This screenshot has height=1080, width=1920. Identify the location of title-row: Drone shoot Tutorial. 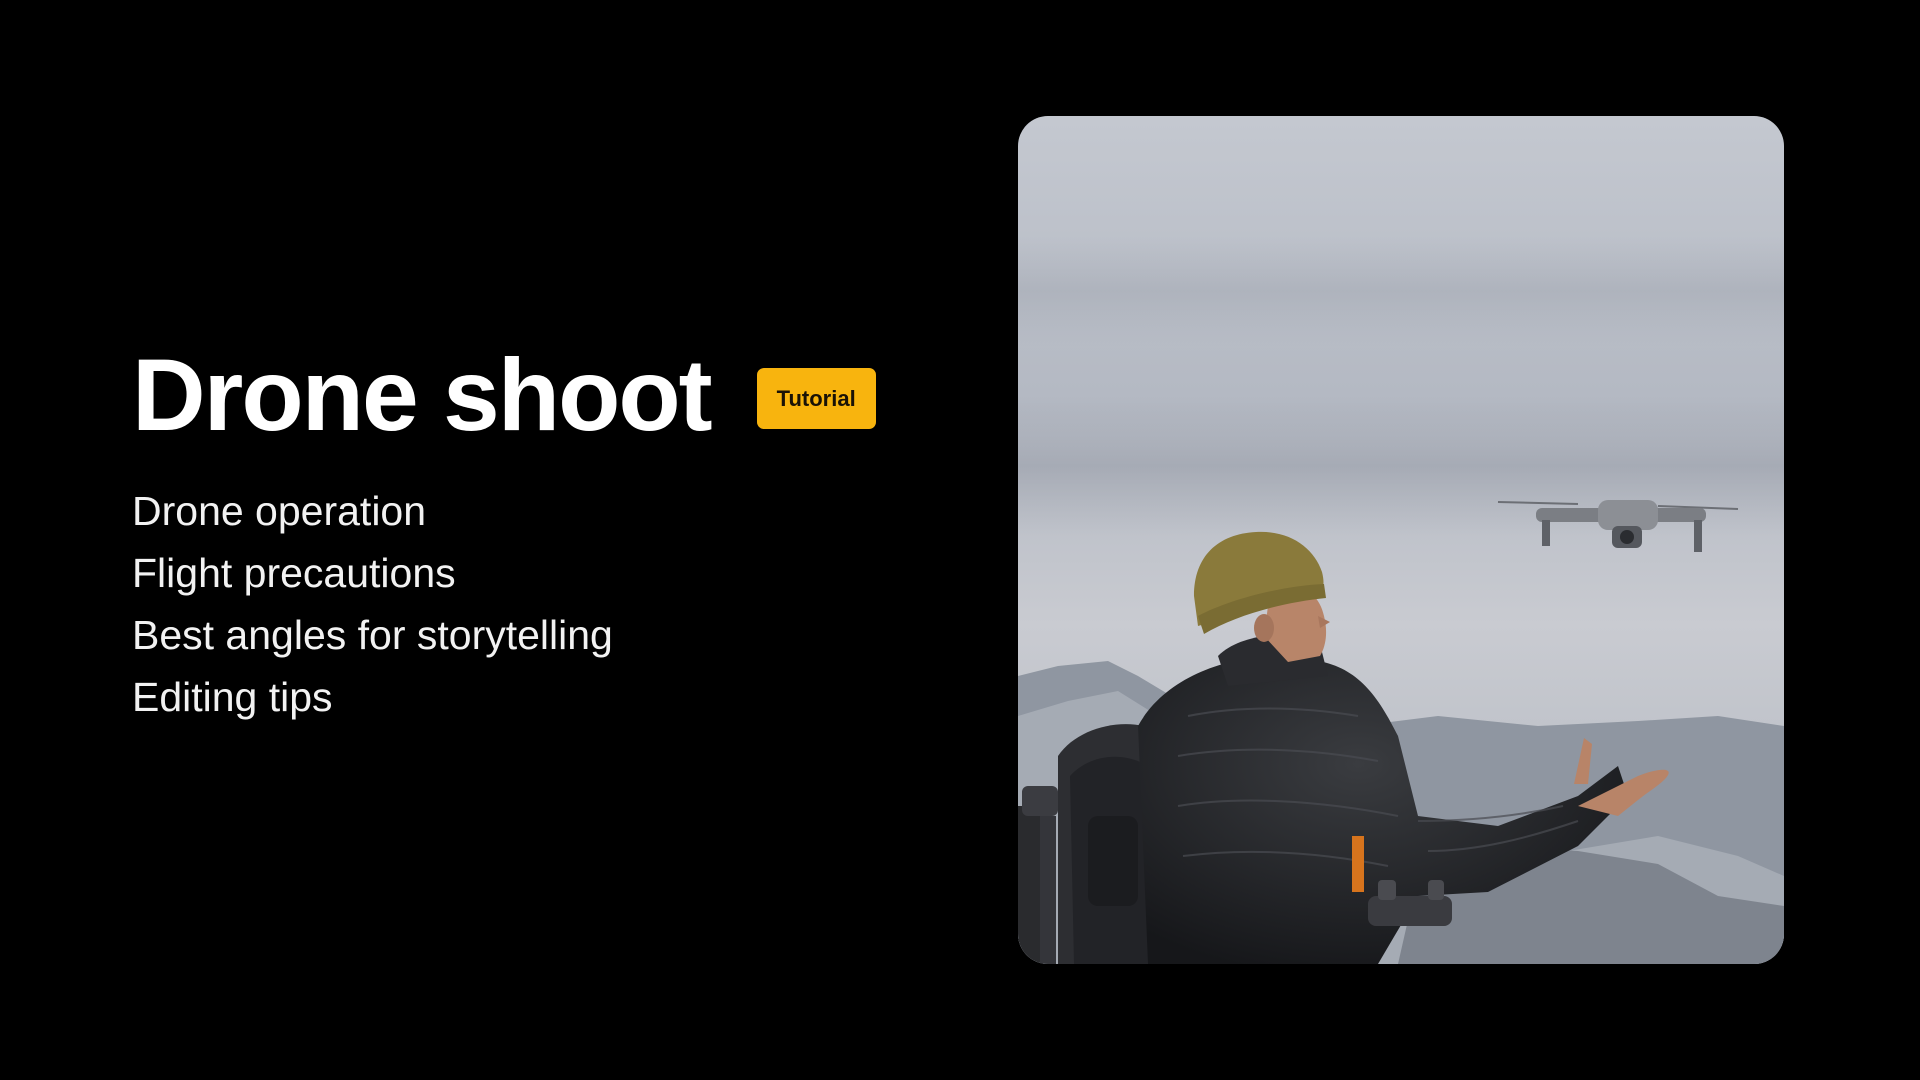
(542, 395).